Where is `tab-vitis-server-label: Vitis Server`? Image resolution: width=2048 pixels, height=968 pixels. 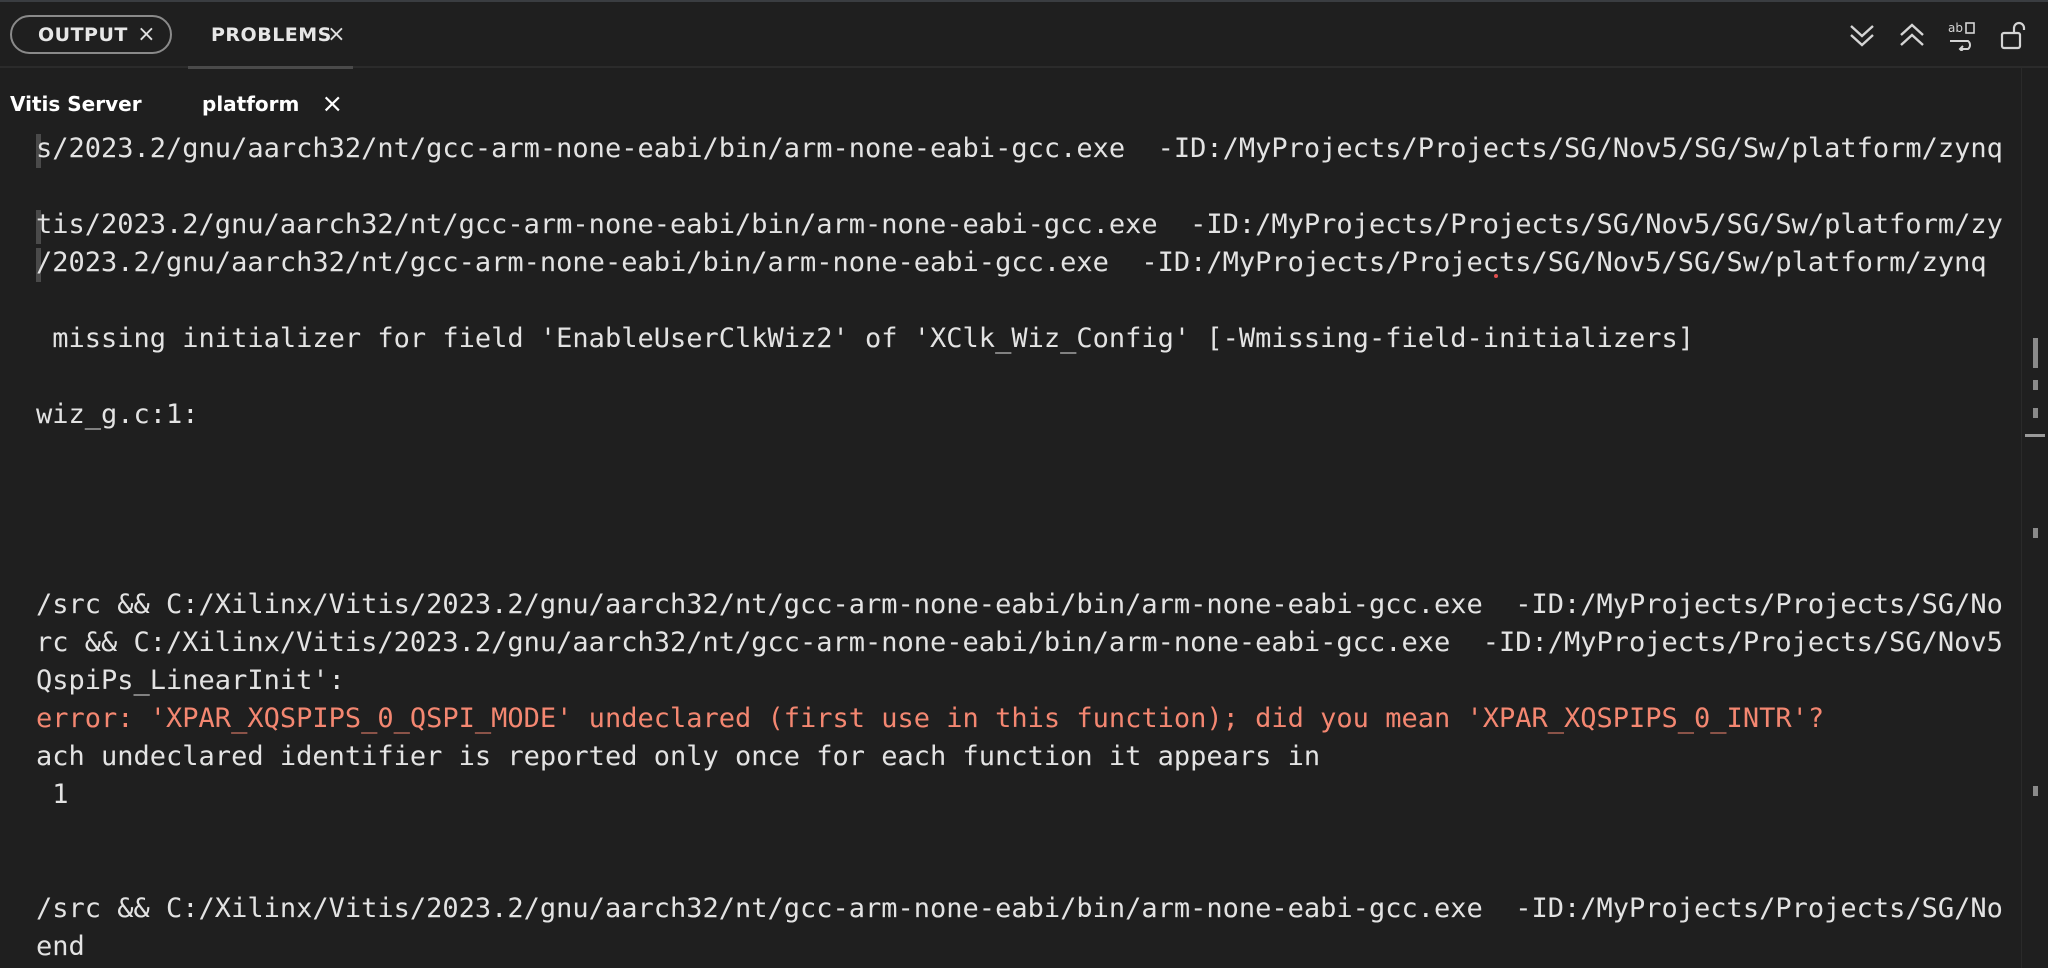 tab-vitis-server-label: Vitis Server is located at coordinates (76, 104).